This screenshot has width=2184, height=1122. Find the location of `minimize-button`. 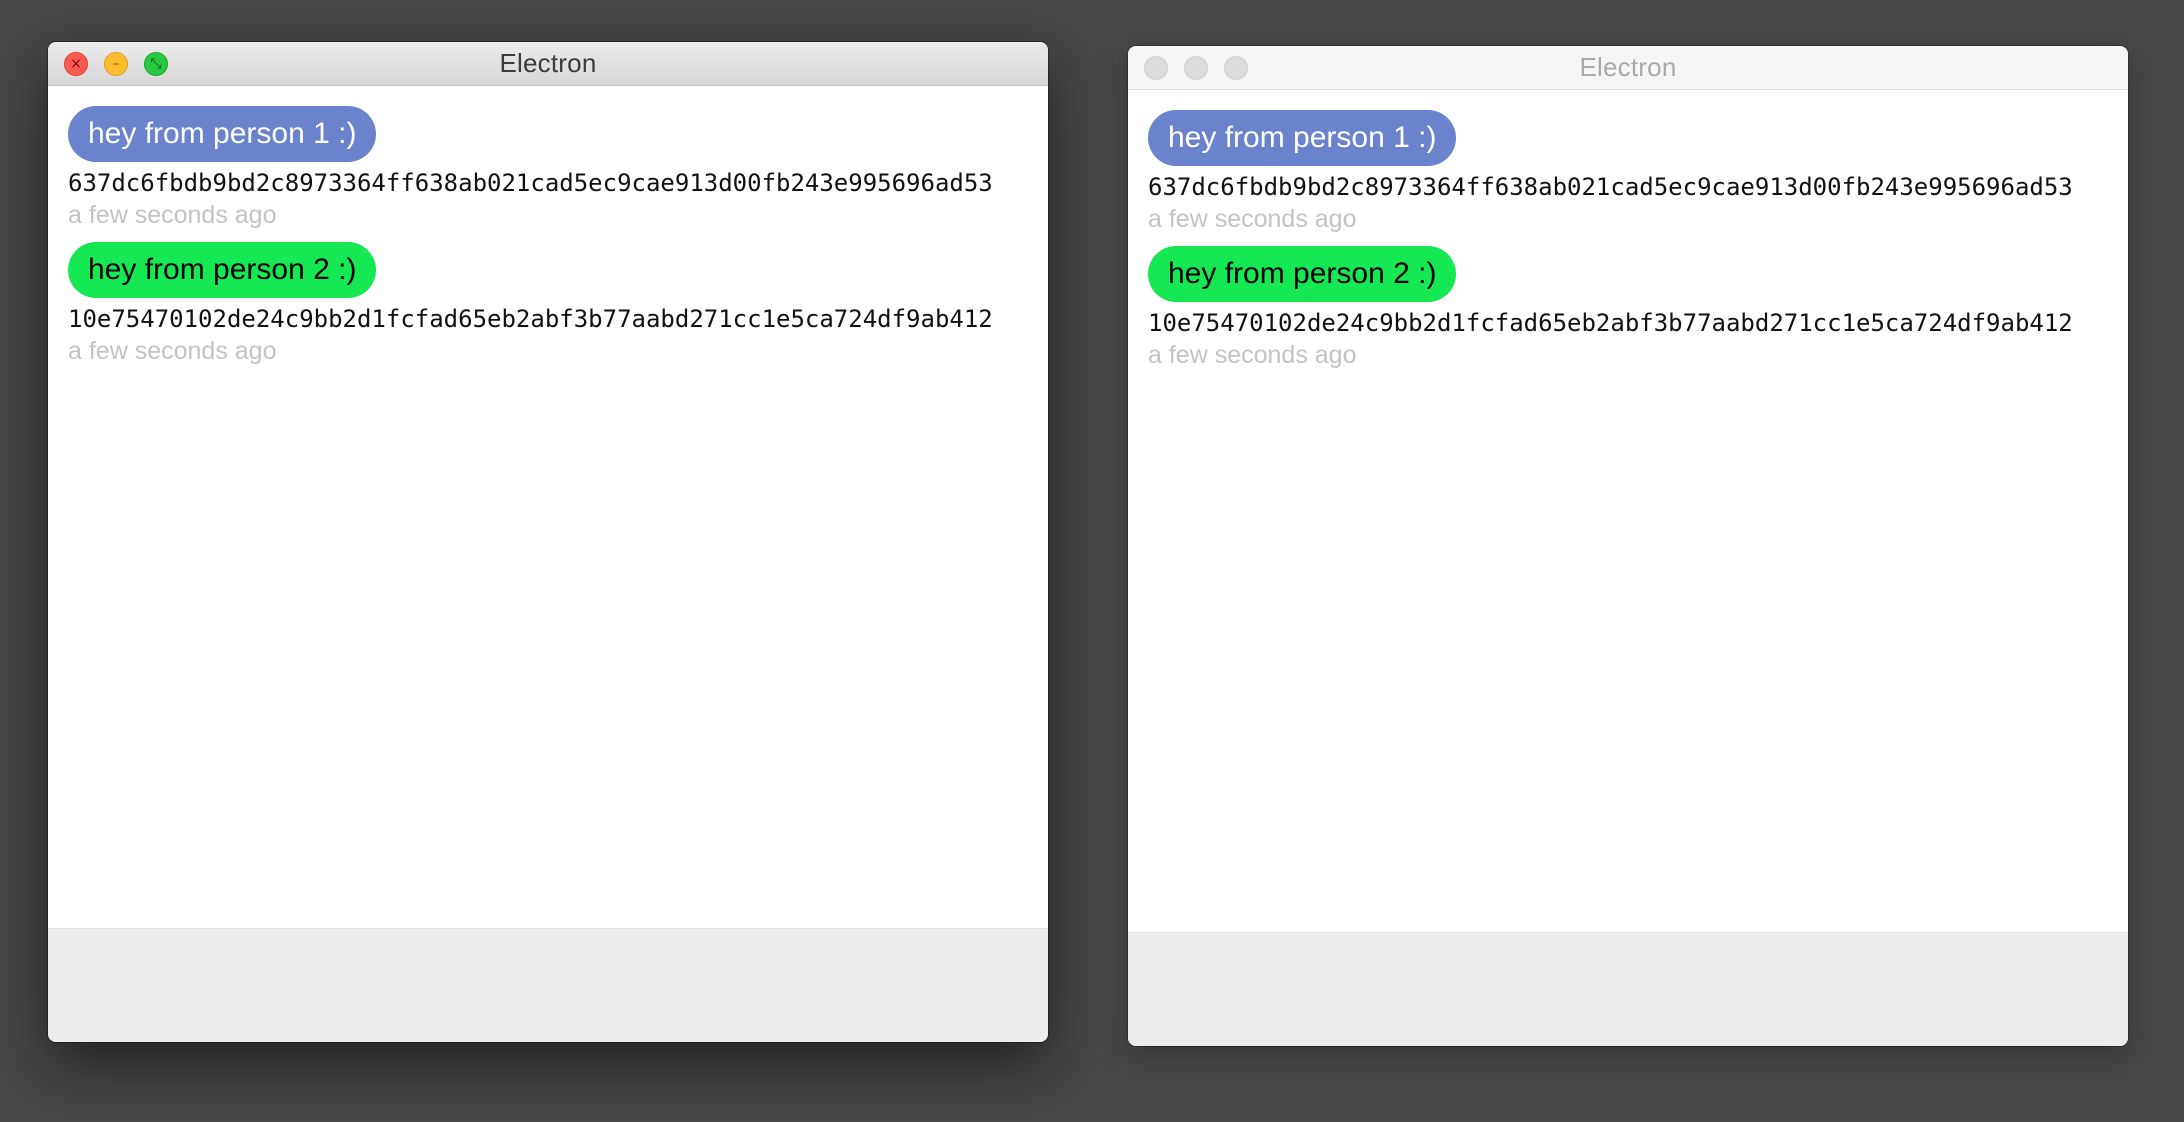

minimize-button is located at coordinates (1196, 68).